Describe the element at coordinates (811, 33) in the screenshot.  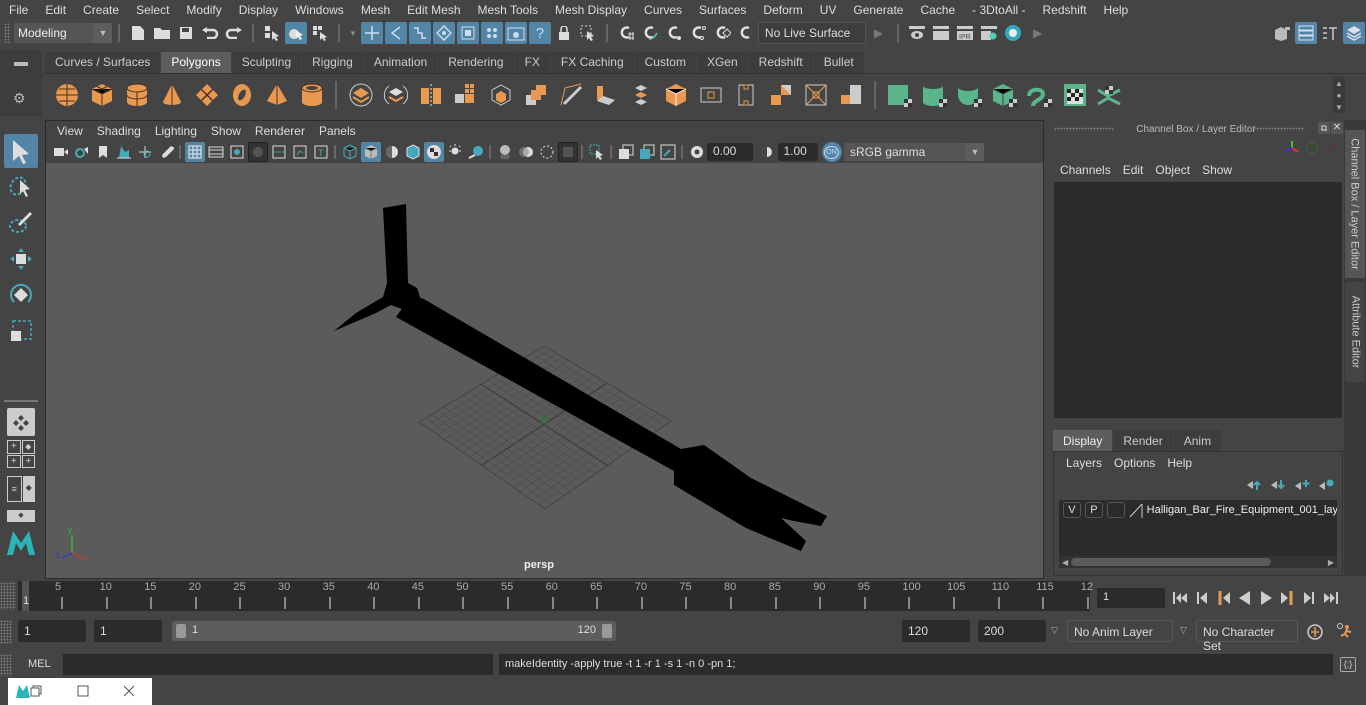
I see `live-surface-field: No Live Surface` at that location.